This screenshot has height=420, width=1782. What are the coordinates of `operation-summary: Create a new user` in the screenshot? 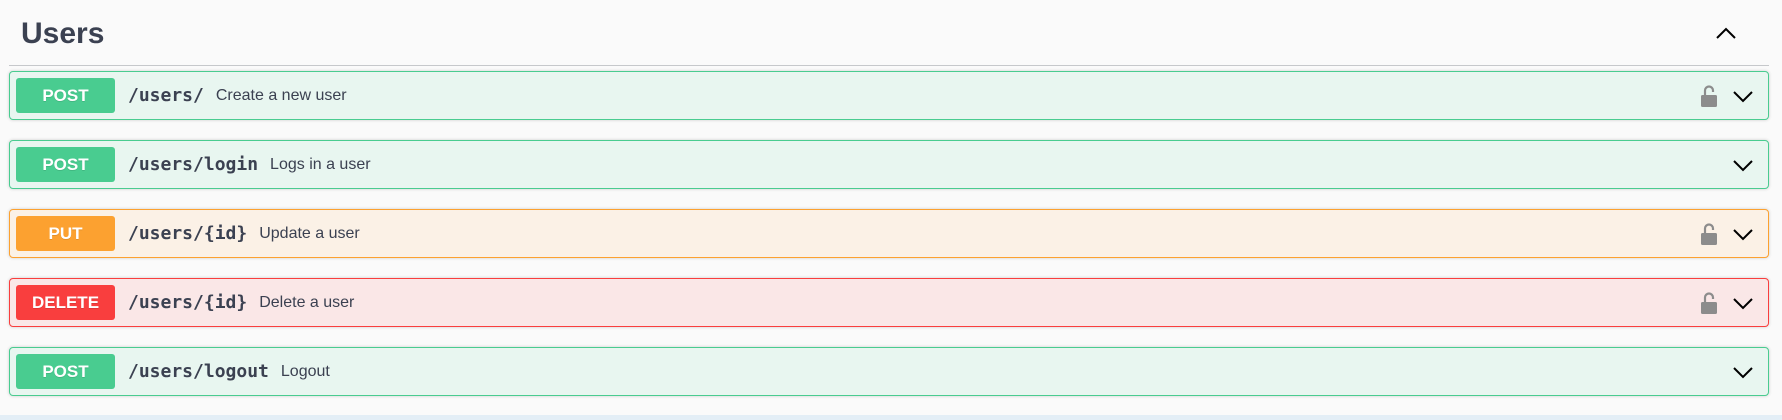 It's located at (281, 95).